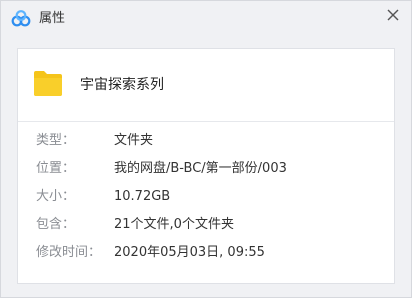  I want to click on close-button, so click(393, 15).